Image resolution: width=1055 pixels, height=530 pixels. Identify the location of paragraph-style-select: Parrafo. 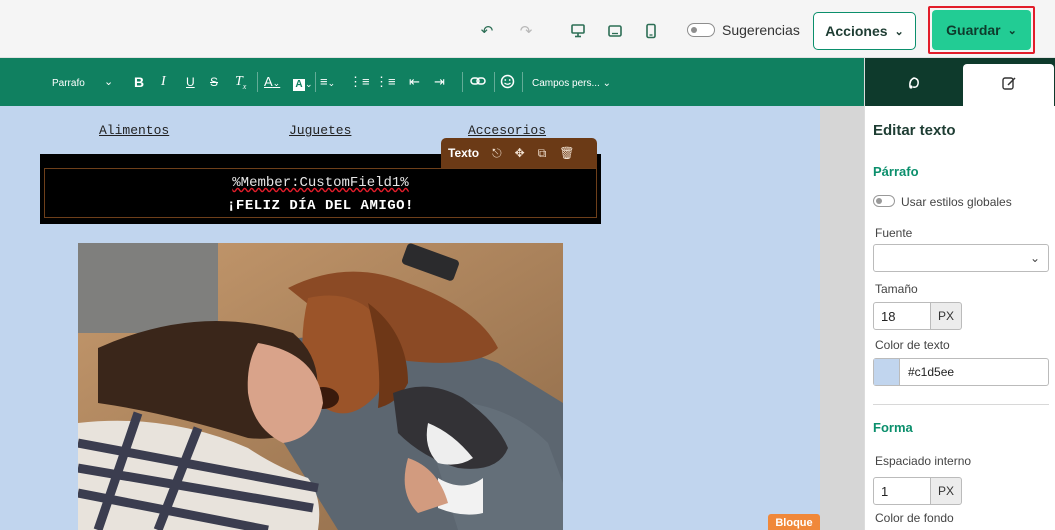
(68, 84).